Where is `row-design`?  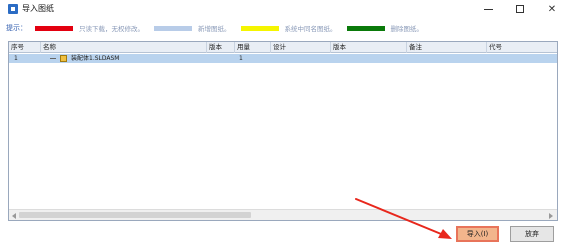 row-design is located at coordinates (301, 58).